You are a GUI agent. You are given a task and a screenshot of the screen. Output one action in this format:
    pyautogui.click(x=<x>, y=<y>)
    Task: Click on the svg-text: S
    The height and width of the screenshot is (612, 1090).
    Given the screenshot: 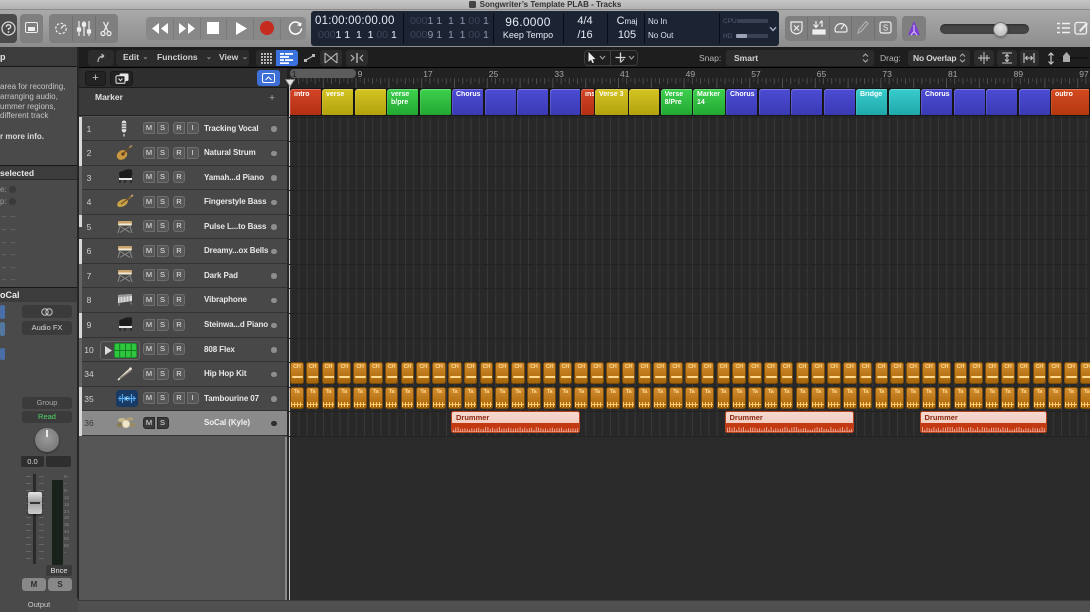 What is the action you would take?
    pyautogui.click(x=885, y=28)
    